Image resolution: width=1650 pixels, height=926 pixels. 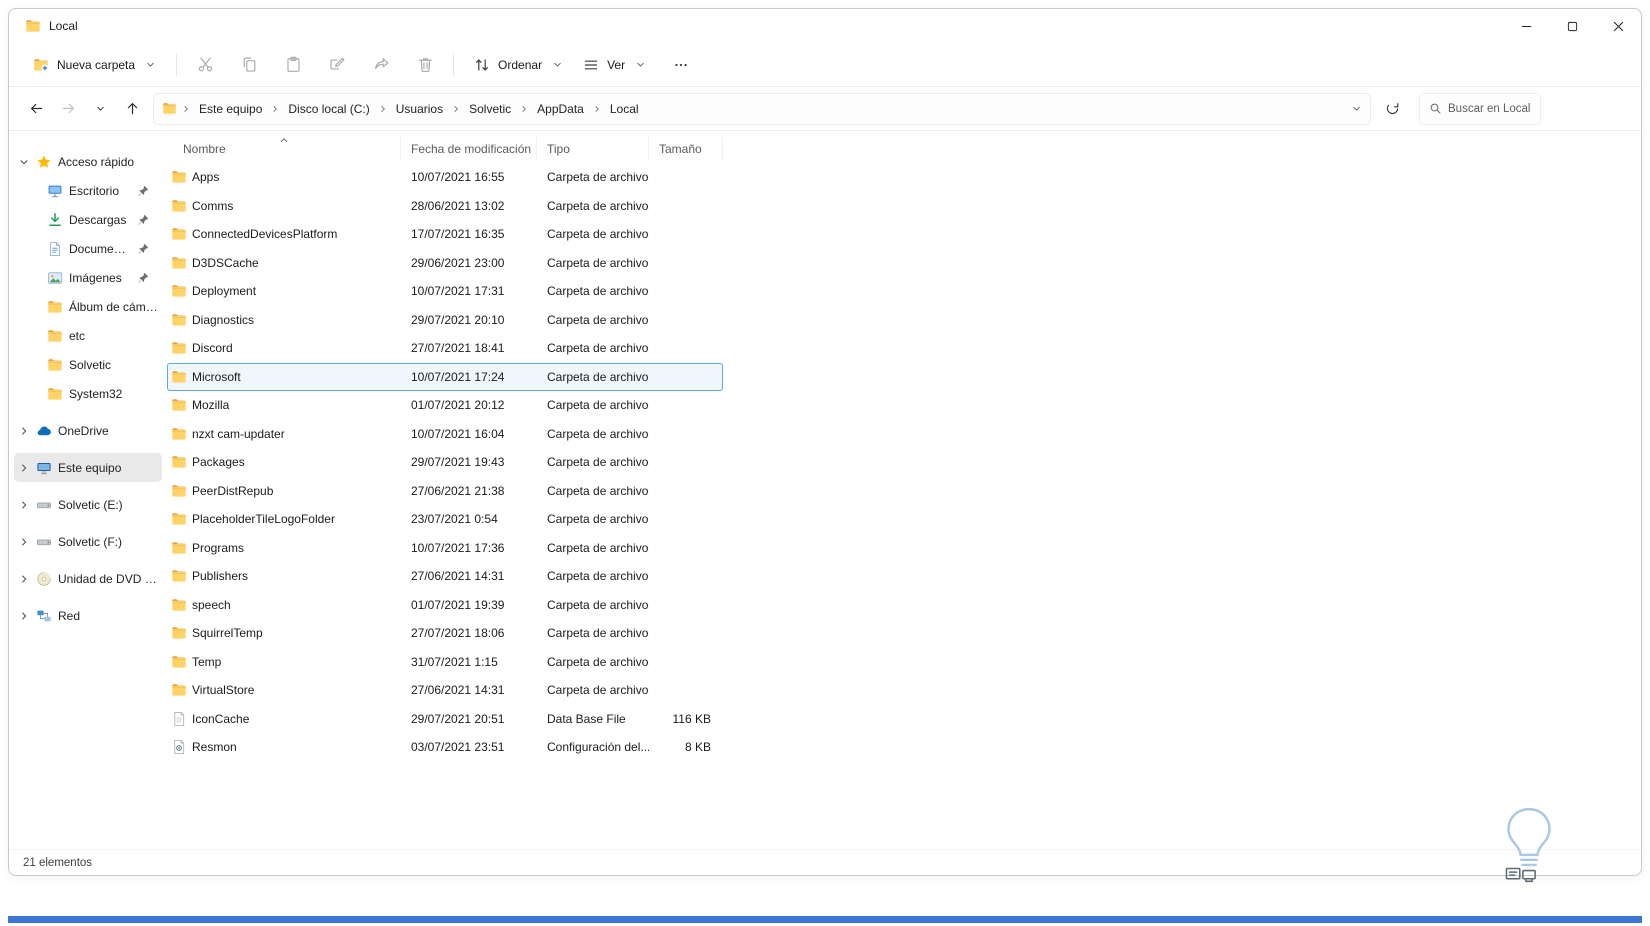 What do you see at coordinates (249, 65) in the screenshot?
I see `copy-button` at bounding box center [249, 65].